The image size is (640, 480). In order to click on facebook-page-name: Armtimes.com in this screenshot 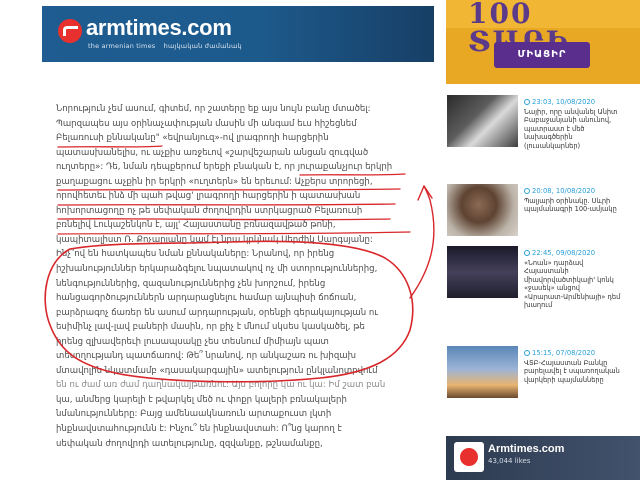, I will do `click(526, 449)`.